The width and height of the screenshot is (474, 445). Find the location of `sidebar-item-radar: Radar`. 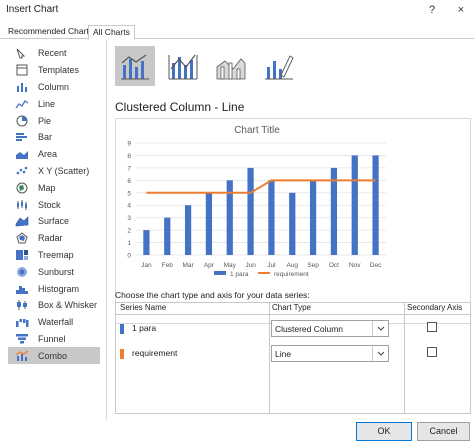

sidebar-item-radar: Radar is located at coordinates (54, 238).